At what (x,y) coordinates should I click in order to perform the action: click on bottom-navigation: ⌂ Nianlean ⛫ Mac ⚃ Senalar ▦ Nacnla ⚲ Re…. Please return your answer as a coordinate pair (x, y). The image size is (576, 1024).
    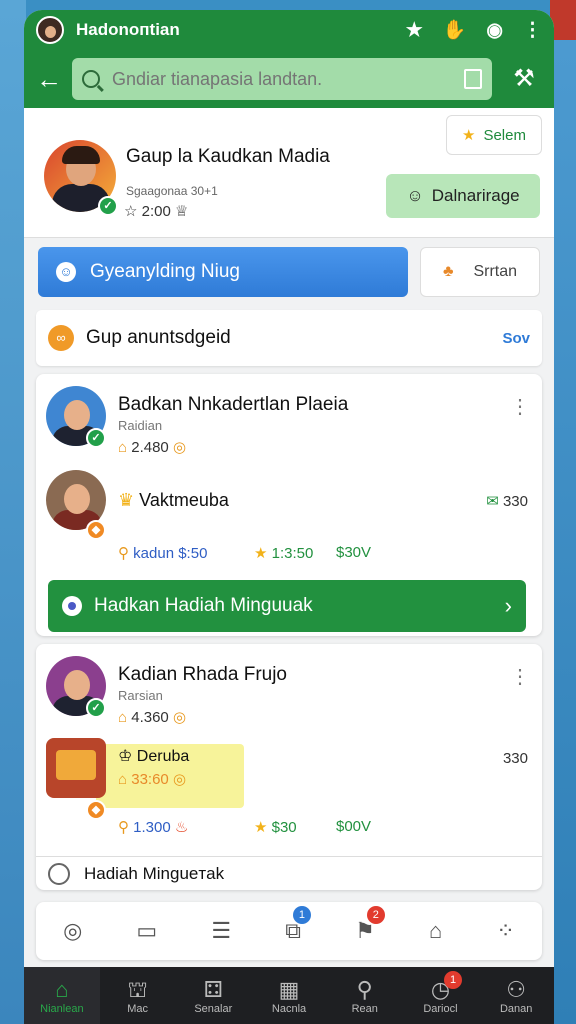
    Looking at the image, I should click on (289, 995).